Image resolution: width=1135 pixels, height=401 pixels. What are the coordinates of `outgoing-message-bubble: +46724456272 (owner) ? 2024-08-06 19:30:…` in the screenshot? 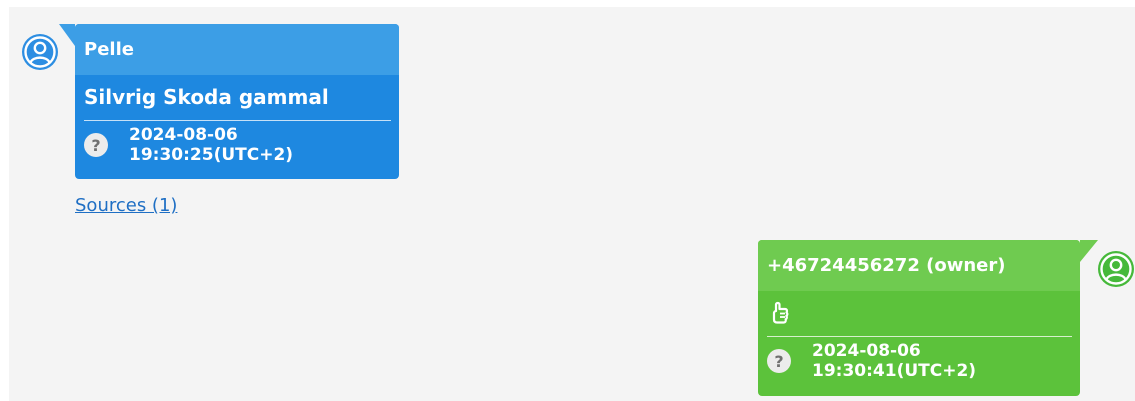 It's located at (928, 318).